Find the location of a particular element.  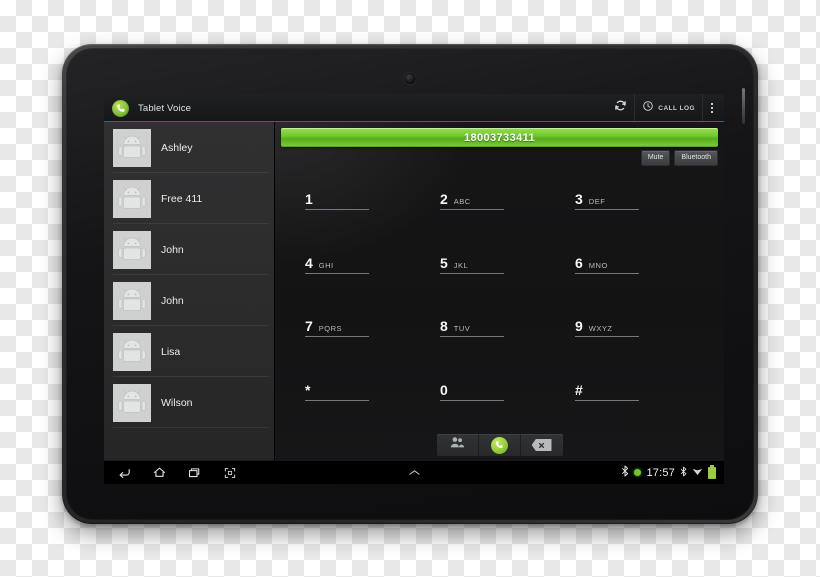

dialpad-key-inner: 6 MNO is located at coordinates (607, 265).